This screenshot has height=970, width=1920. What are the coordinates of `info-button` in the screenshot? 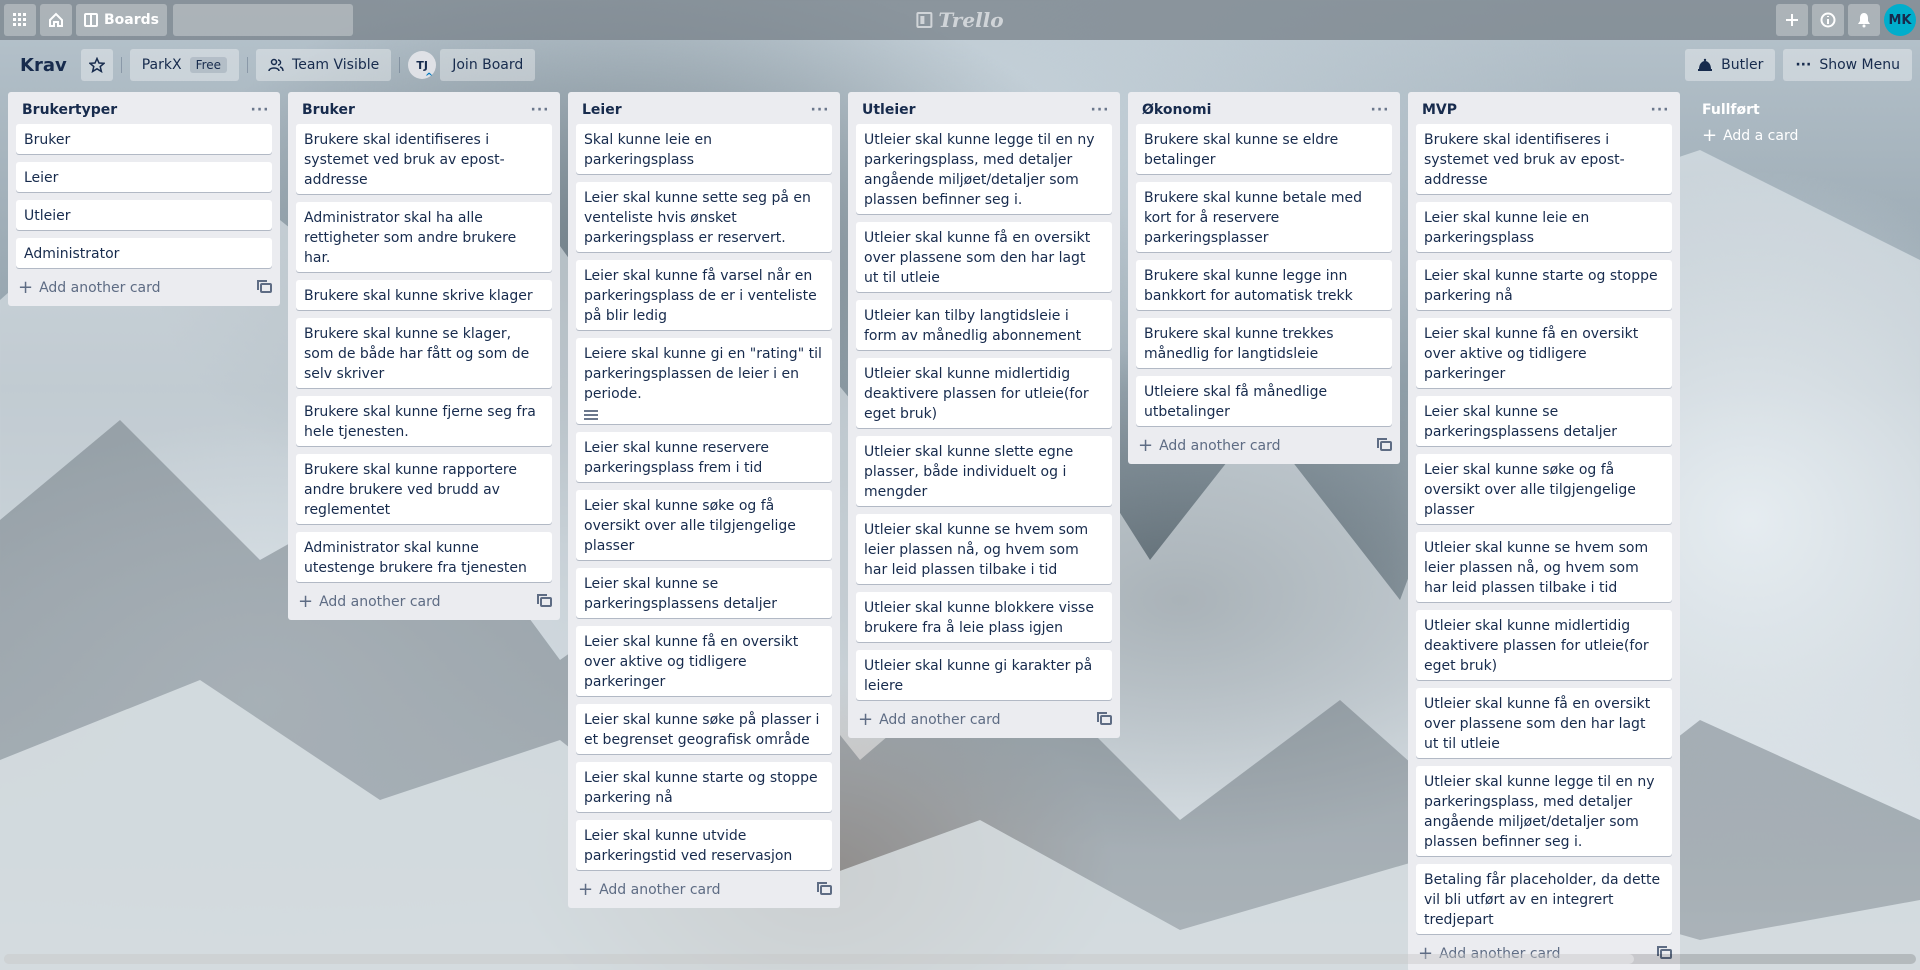 It's located at (1828, 20).